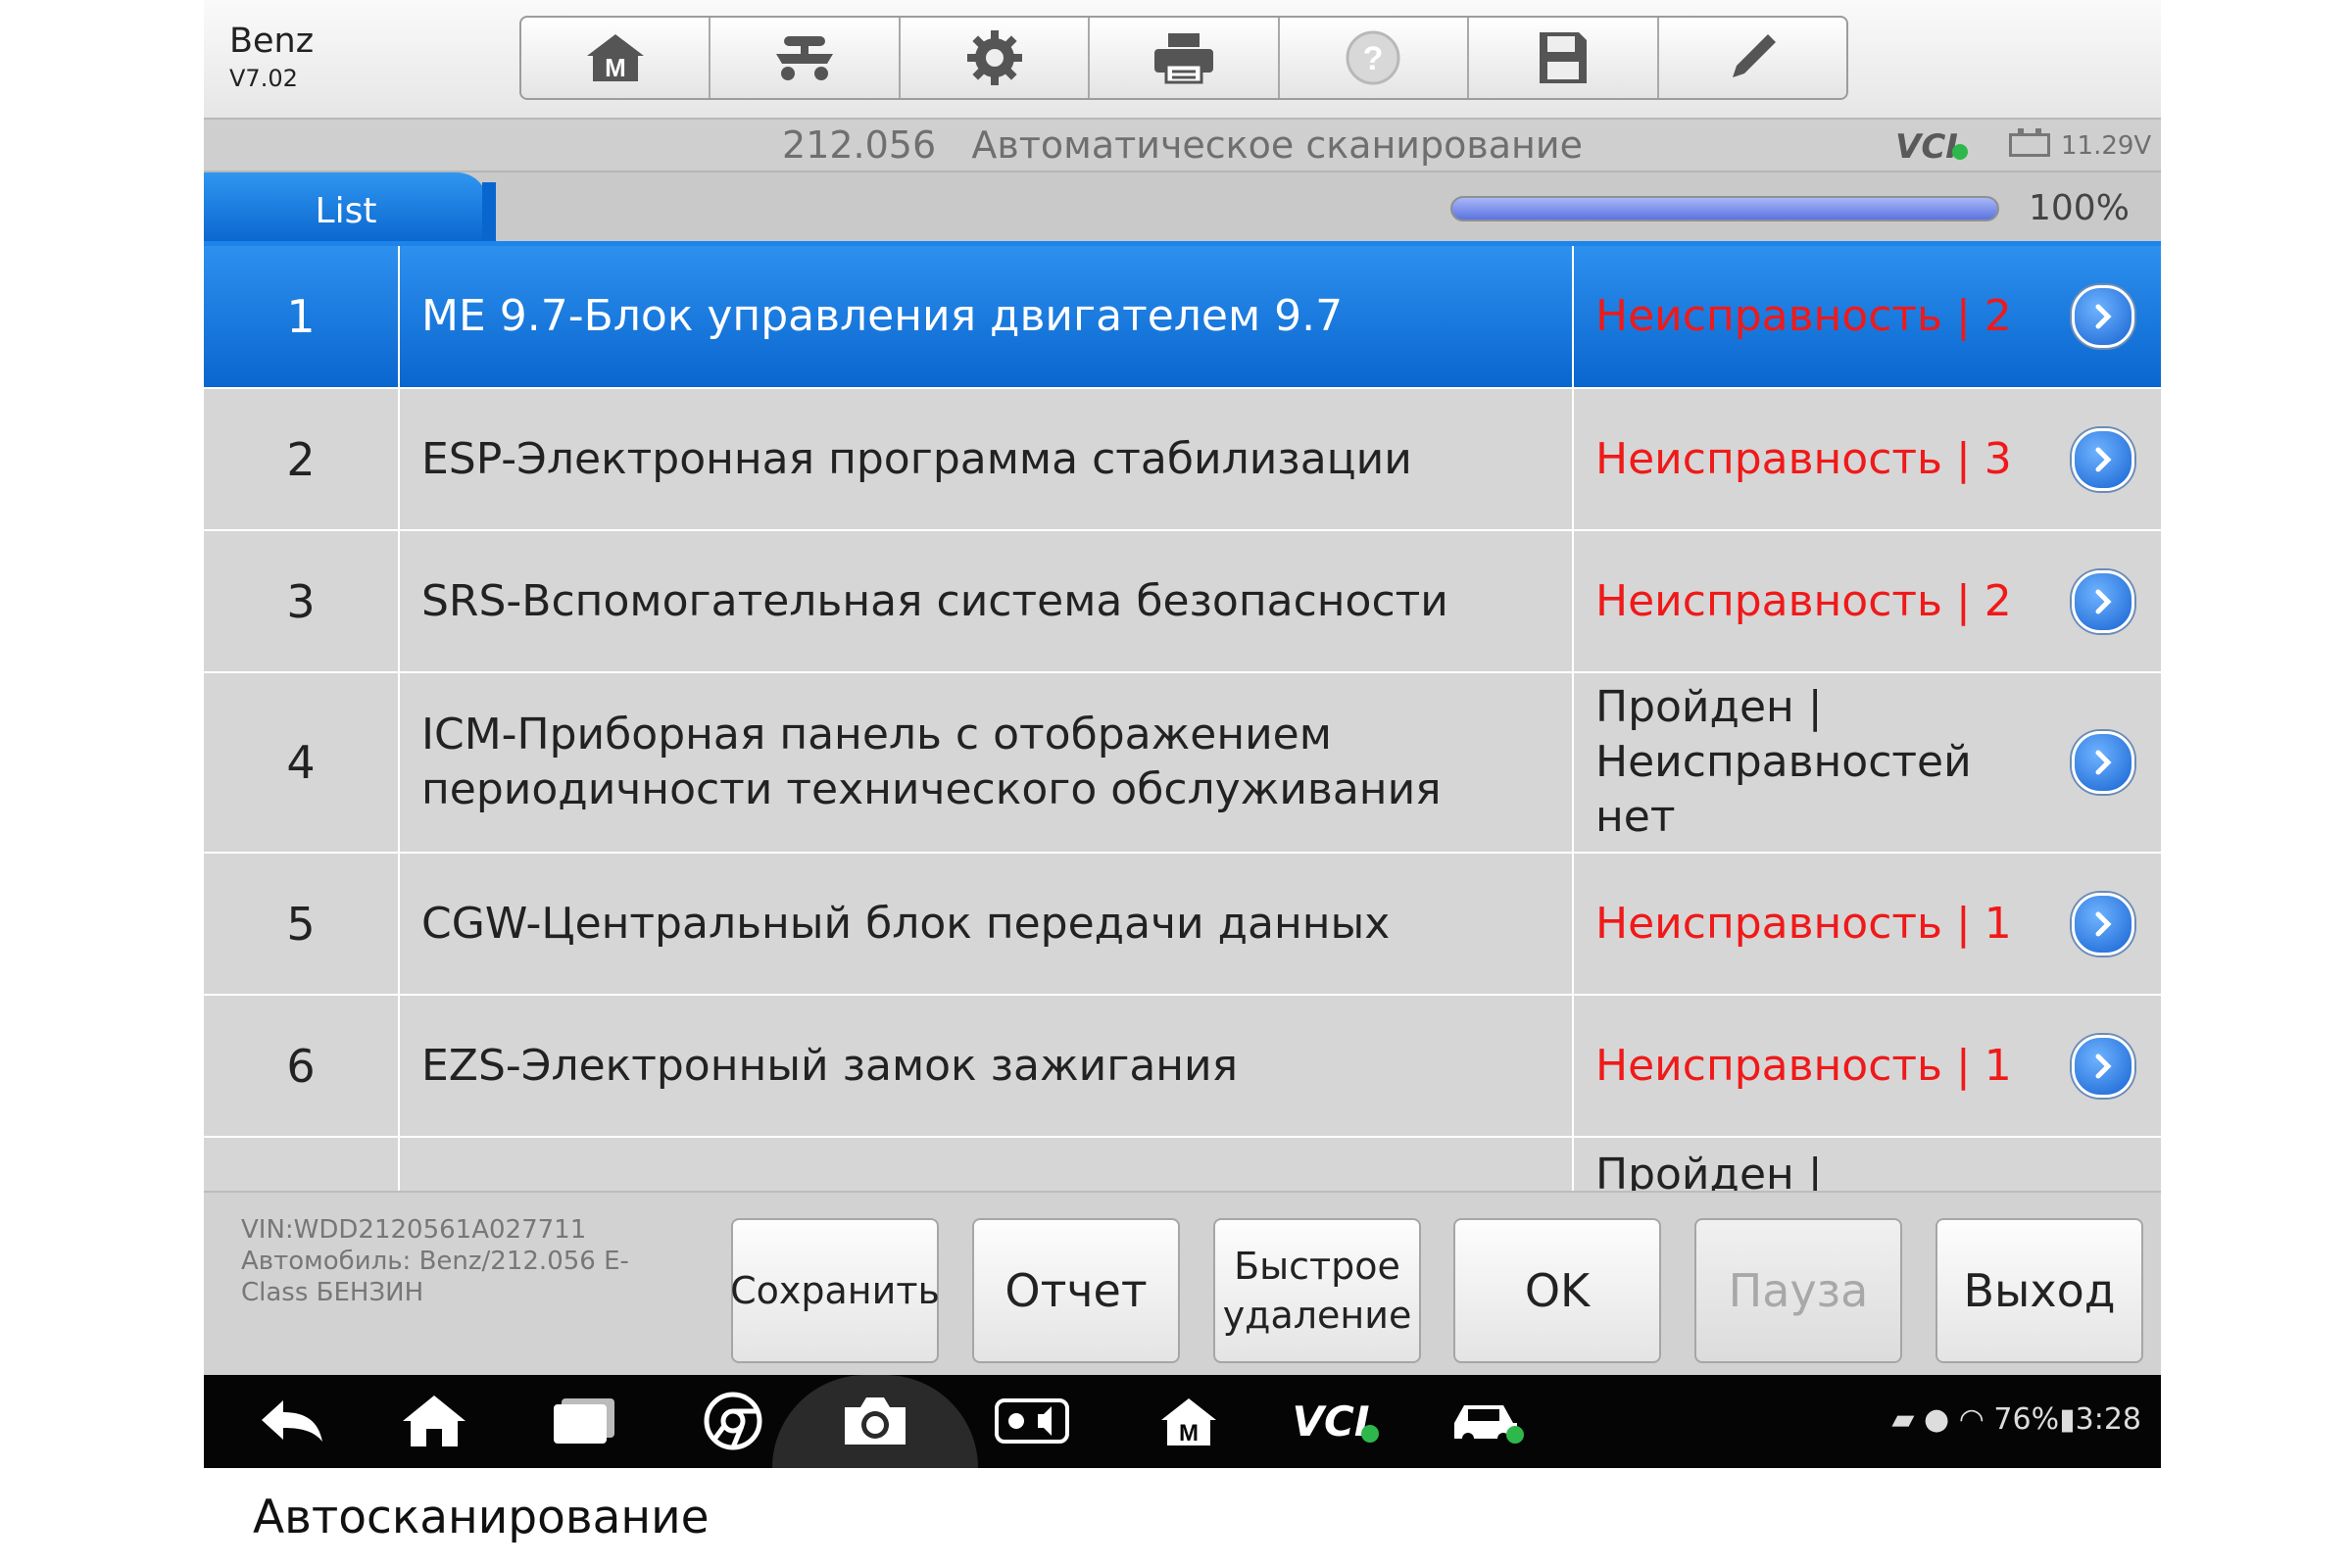 This screenshot has height=1568, width=2352. I want to click on home-button: M, so click(616, 58).